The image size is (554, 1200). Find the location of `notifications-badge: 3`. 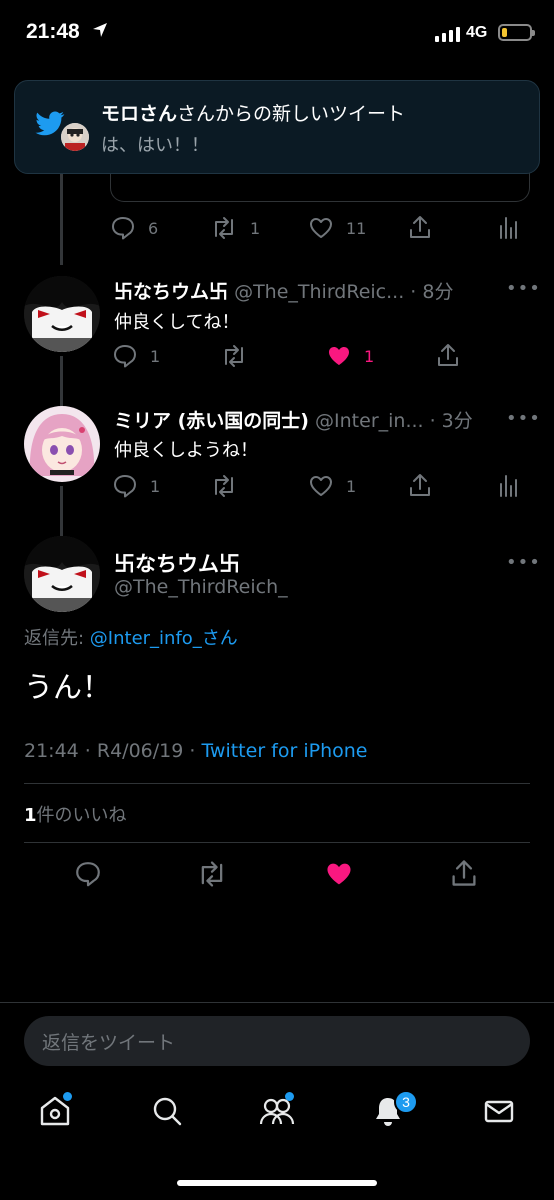

notifications-badge: 3 is located at coordinates (406, 1102).